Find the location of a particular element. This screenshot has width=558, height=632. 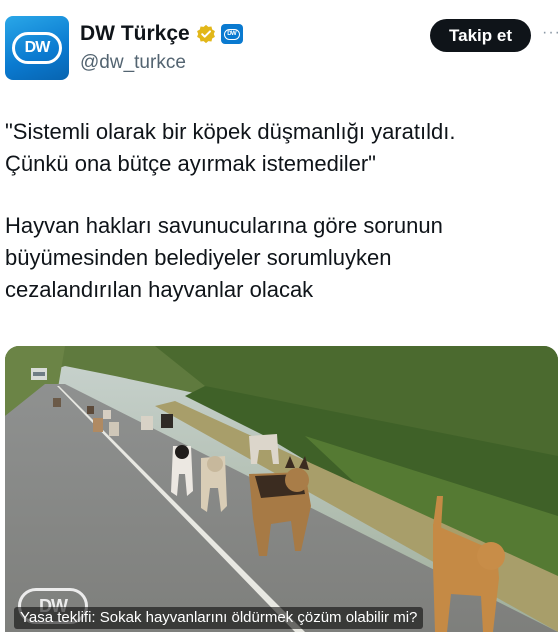

affiliate-badge-icon: DW is located at coordinates (231, 34).